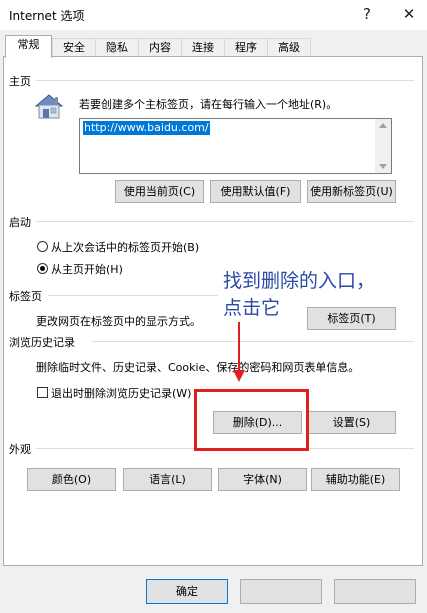 The image size is (427, 613). I want to click on house-icon, so click(49, 106).